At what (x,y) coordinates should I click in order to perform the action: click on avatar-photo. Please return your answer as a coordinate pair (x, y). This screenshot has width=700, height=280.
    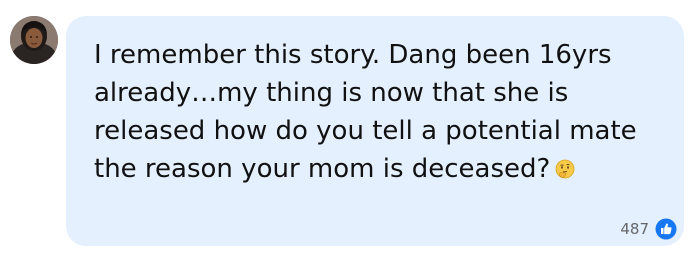
    Looking at the image, I should click on (34, 40).